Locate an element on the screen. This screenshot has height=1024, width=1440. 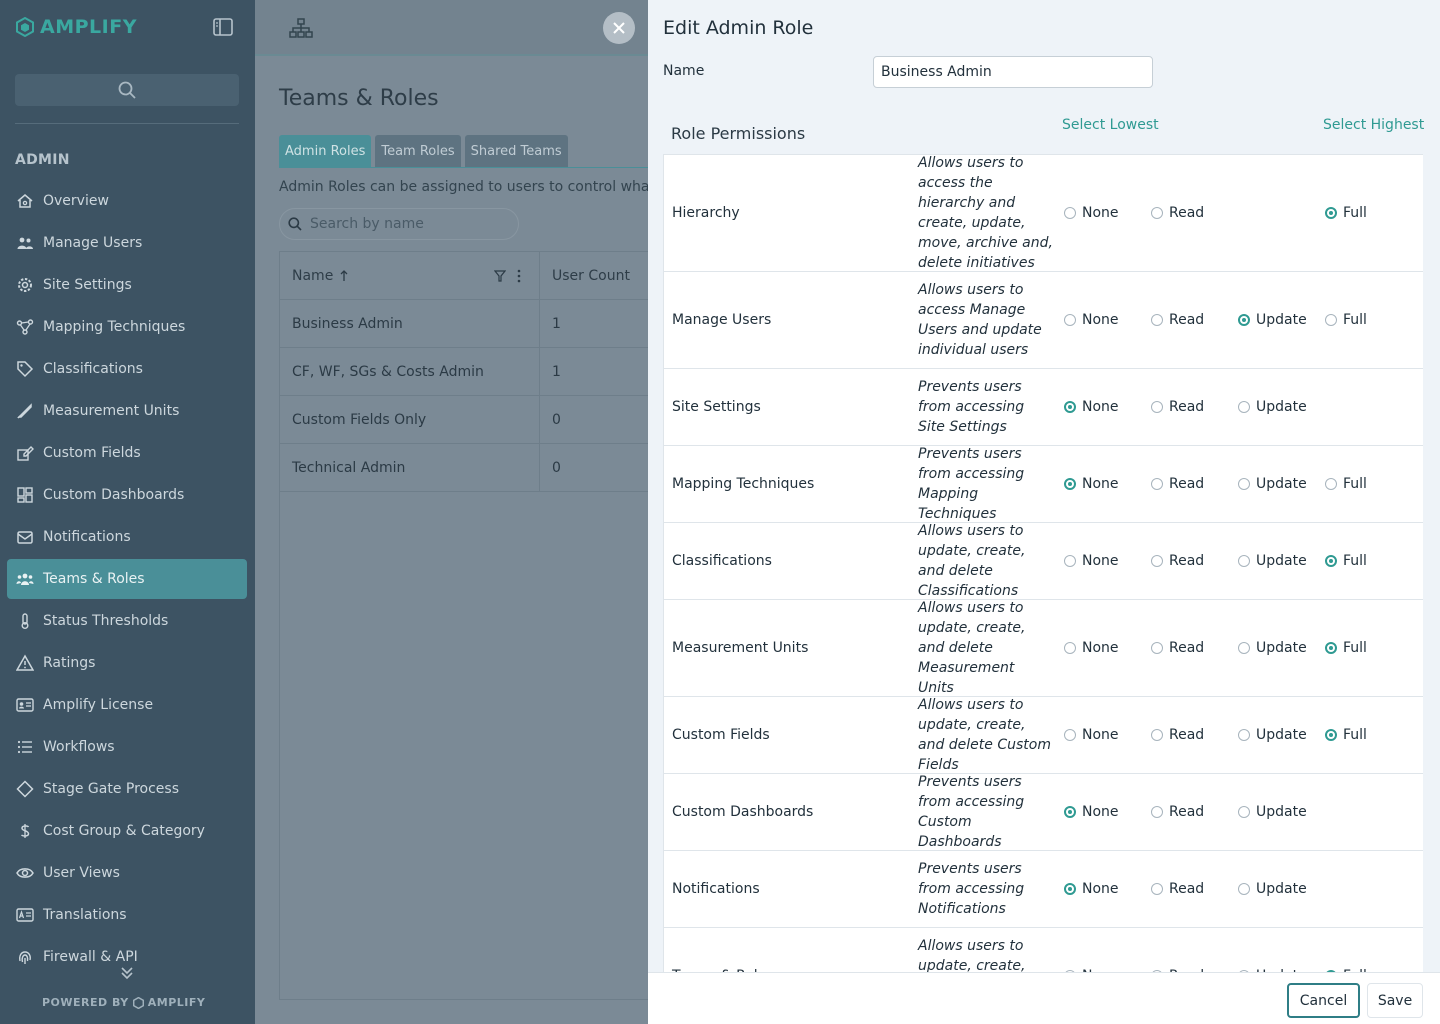
site-settings-option-read: Read is located at coordinates (1177, 407).